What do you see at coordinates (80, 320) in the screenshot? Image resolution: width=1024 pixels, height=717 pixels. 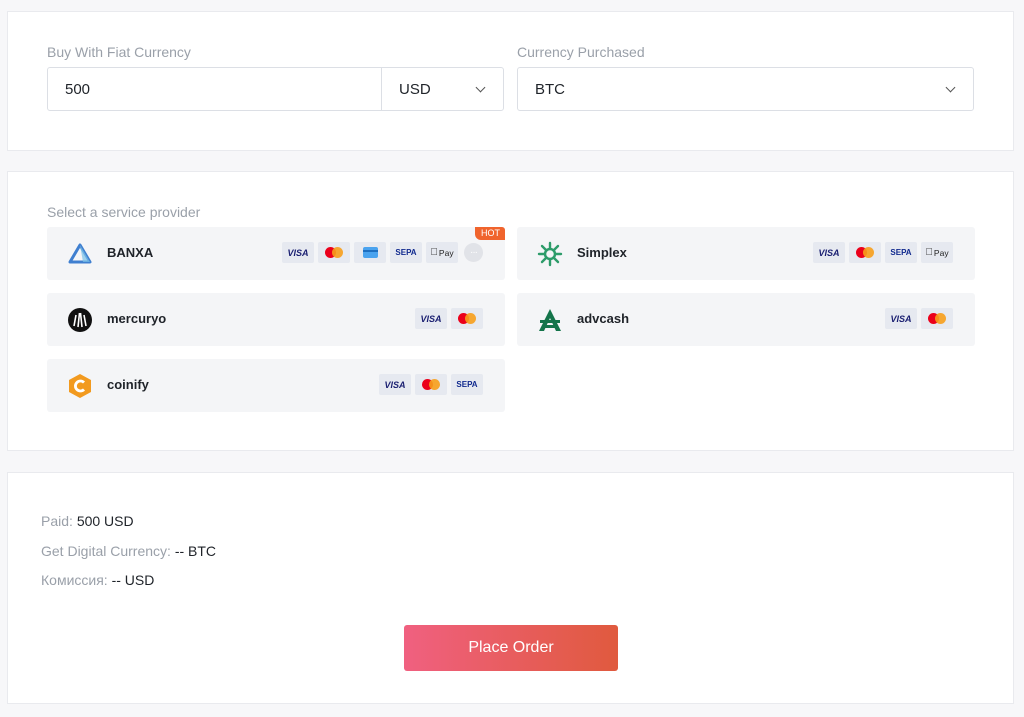 I see `mercuryo-logo-icon` at bounding box center [80, 320].